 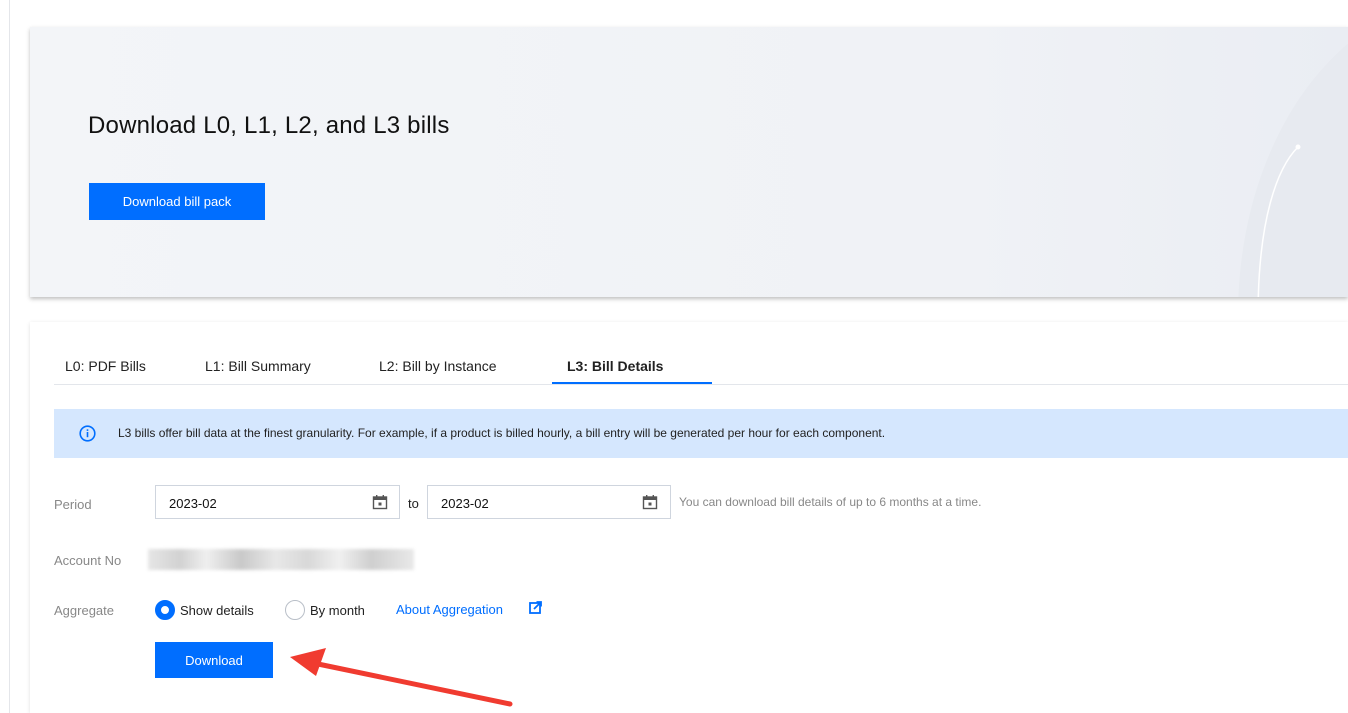 I want to click on about-aggregation-link: About Aggregation, so click(x=449, y=609).